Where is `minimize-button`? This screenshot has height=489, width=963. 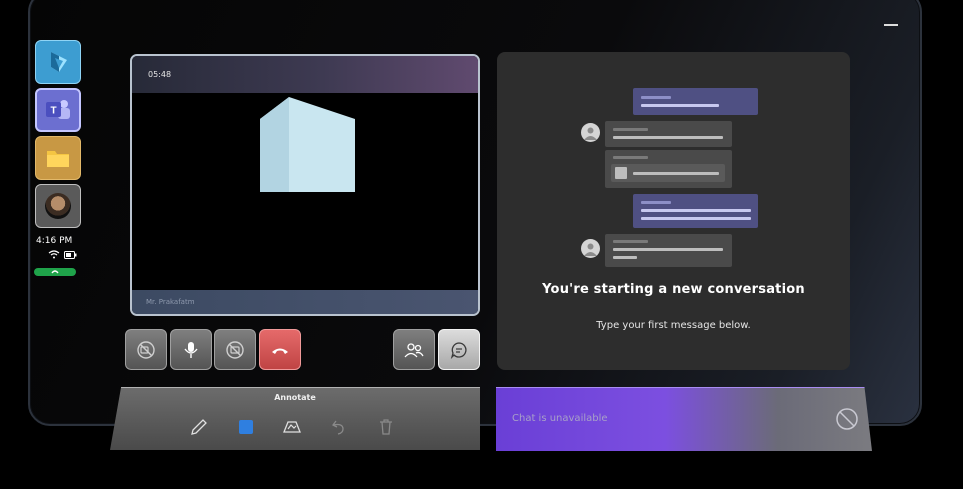 minimize-button is located at coordinates (891, 25).